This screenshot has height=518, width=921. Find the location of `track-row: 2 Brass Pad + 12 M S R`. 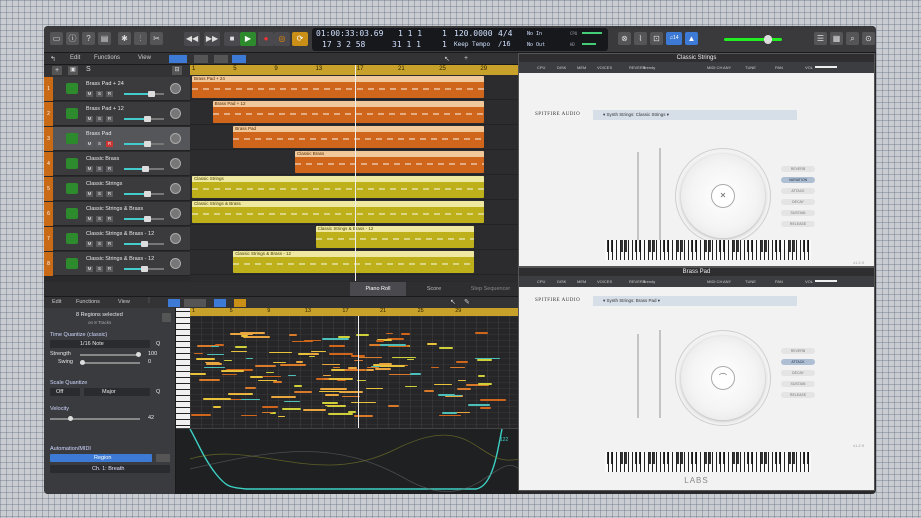

track-row: 2 Brass Pad + 12 M S R is located at coordinates (117, 114).